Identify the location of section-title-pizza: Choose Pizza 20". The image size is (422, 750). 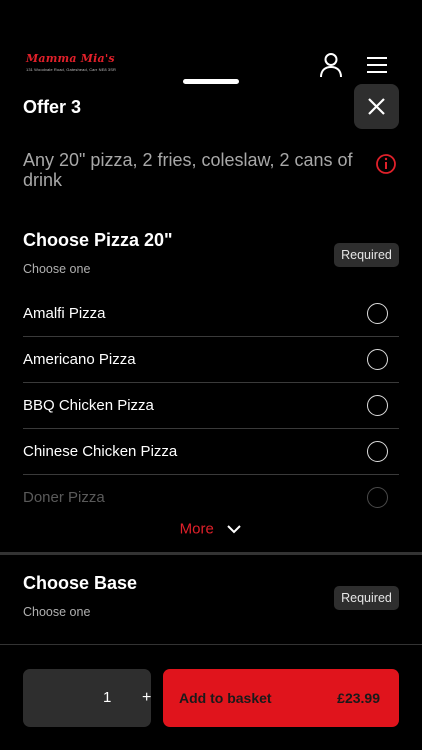
(98, 240).